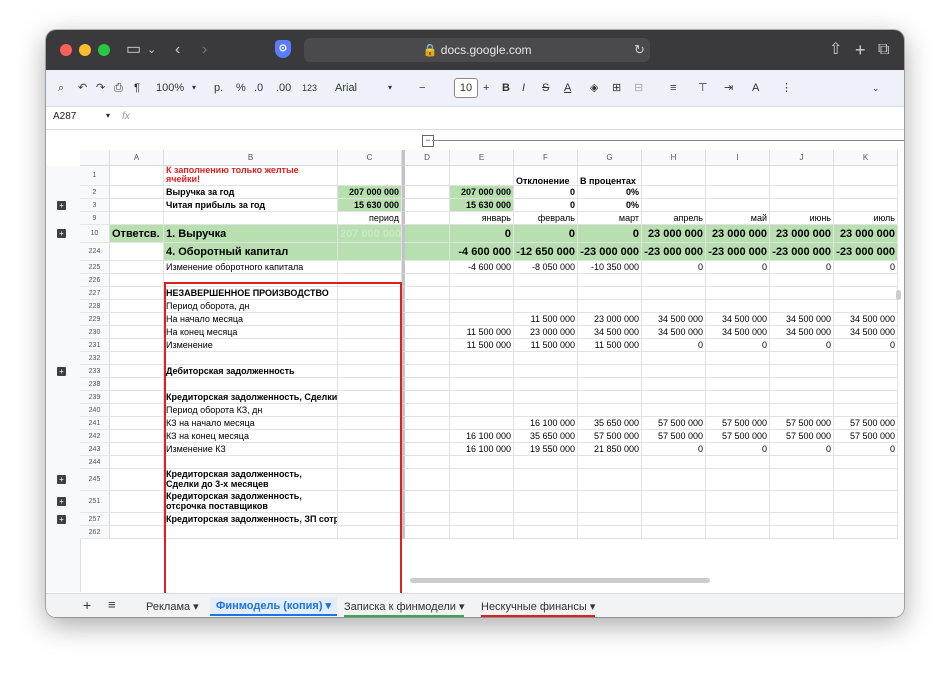  I want to click on more-icon: ⋮, so click(786, 88).